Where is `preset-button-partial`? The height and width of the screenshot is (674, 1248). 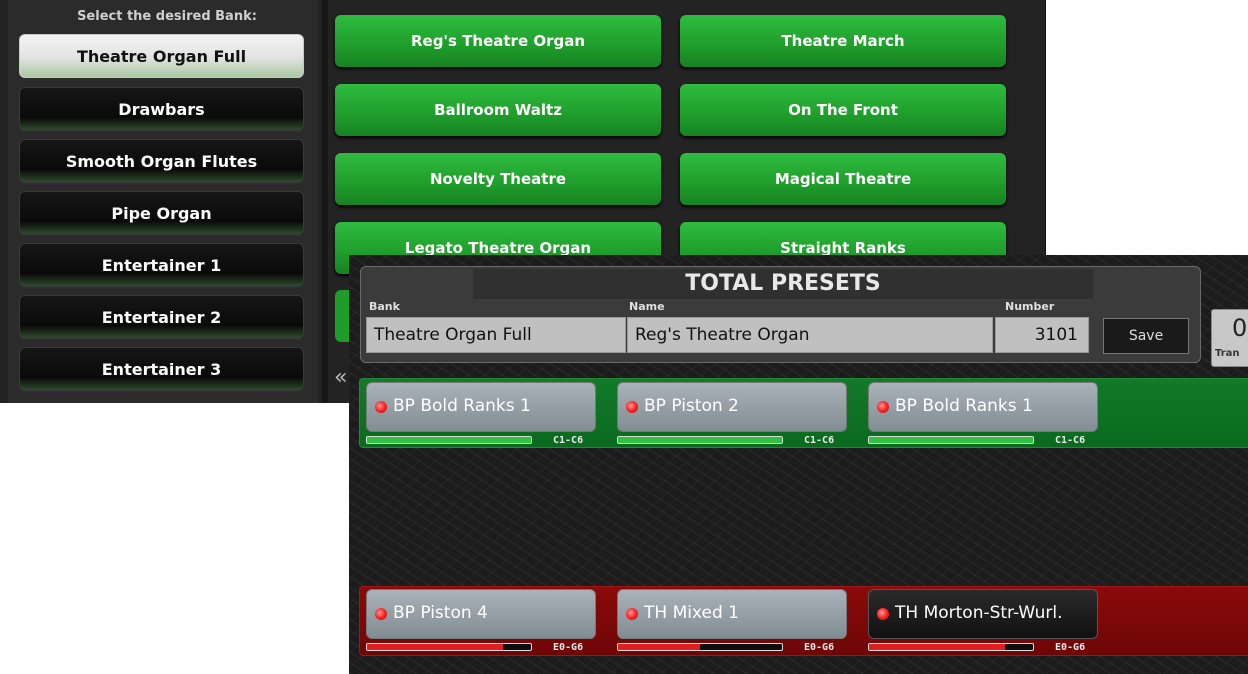
preset-button-partial is located at coordinates (342, 316).